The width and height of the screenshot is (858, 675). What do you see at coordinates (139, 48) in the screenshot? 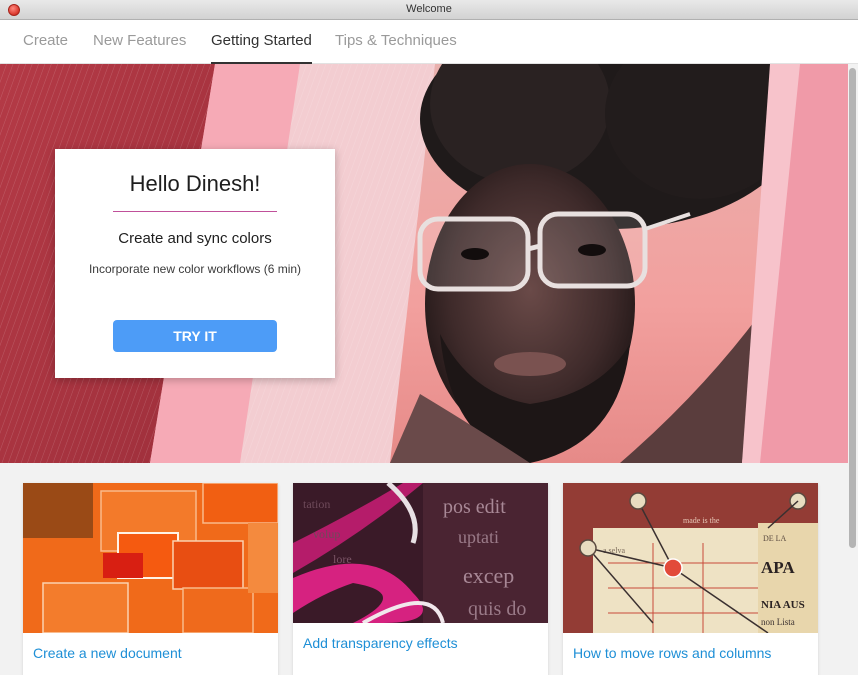
I see `tab-new-features: New Features` at bounding box center [139, 48].